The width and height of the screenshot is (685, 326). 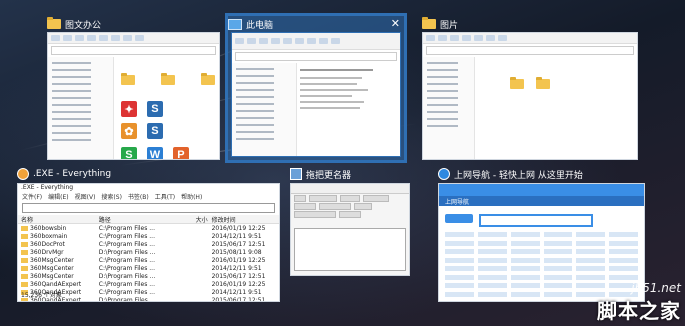 I want to click on file-modified: 2016/01/19 12:25, so click(x=238, y=228).